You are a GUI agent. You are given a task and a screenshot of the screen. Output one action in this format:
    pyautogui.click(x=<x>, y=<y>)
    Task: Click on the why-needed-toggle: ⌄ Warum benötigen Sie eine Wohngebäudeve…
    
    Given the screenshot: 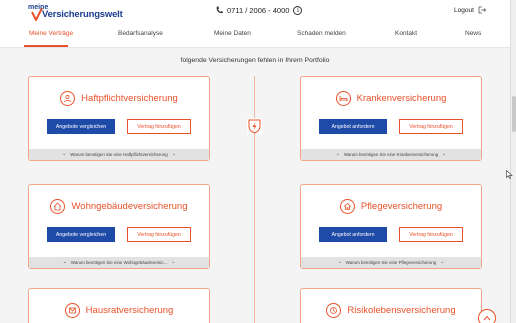 What is the action you would take?
    pyautogui.click(x=119, y=262)
    